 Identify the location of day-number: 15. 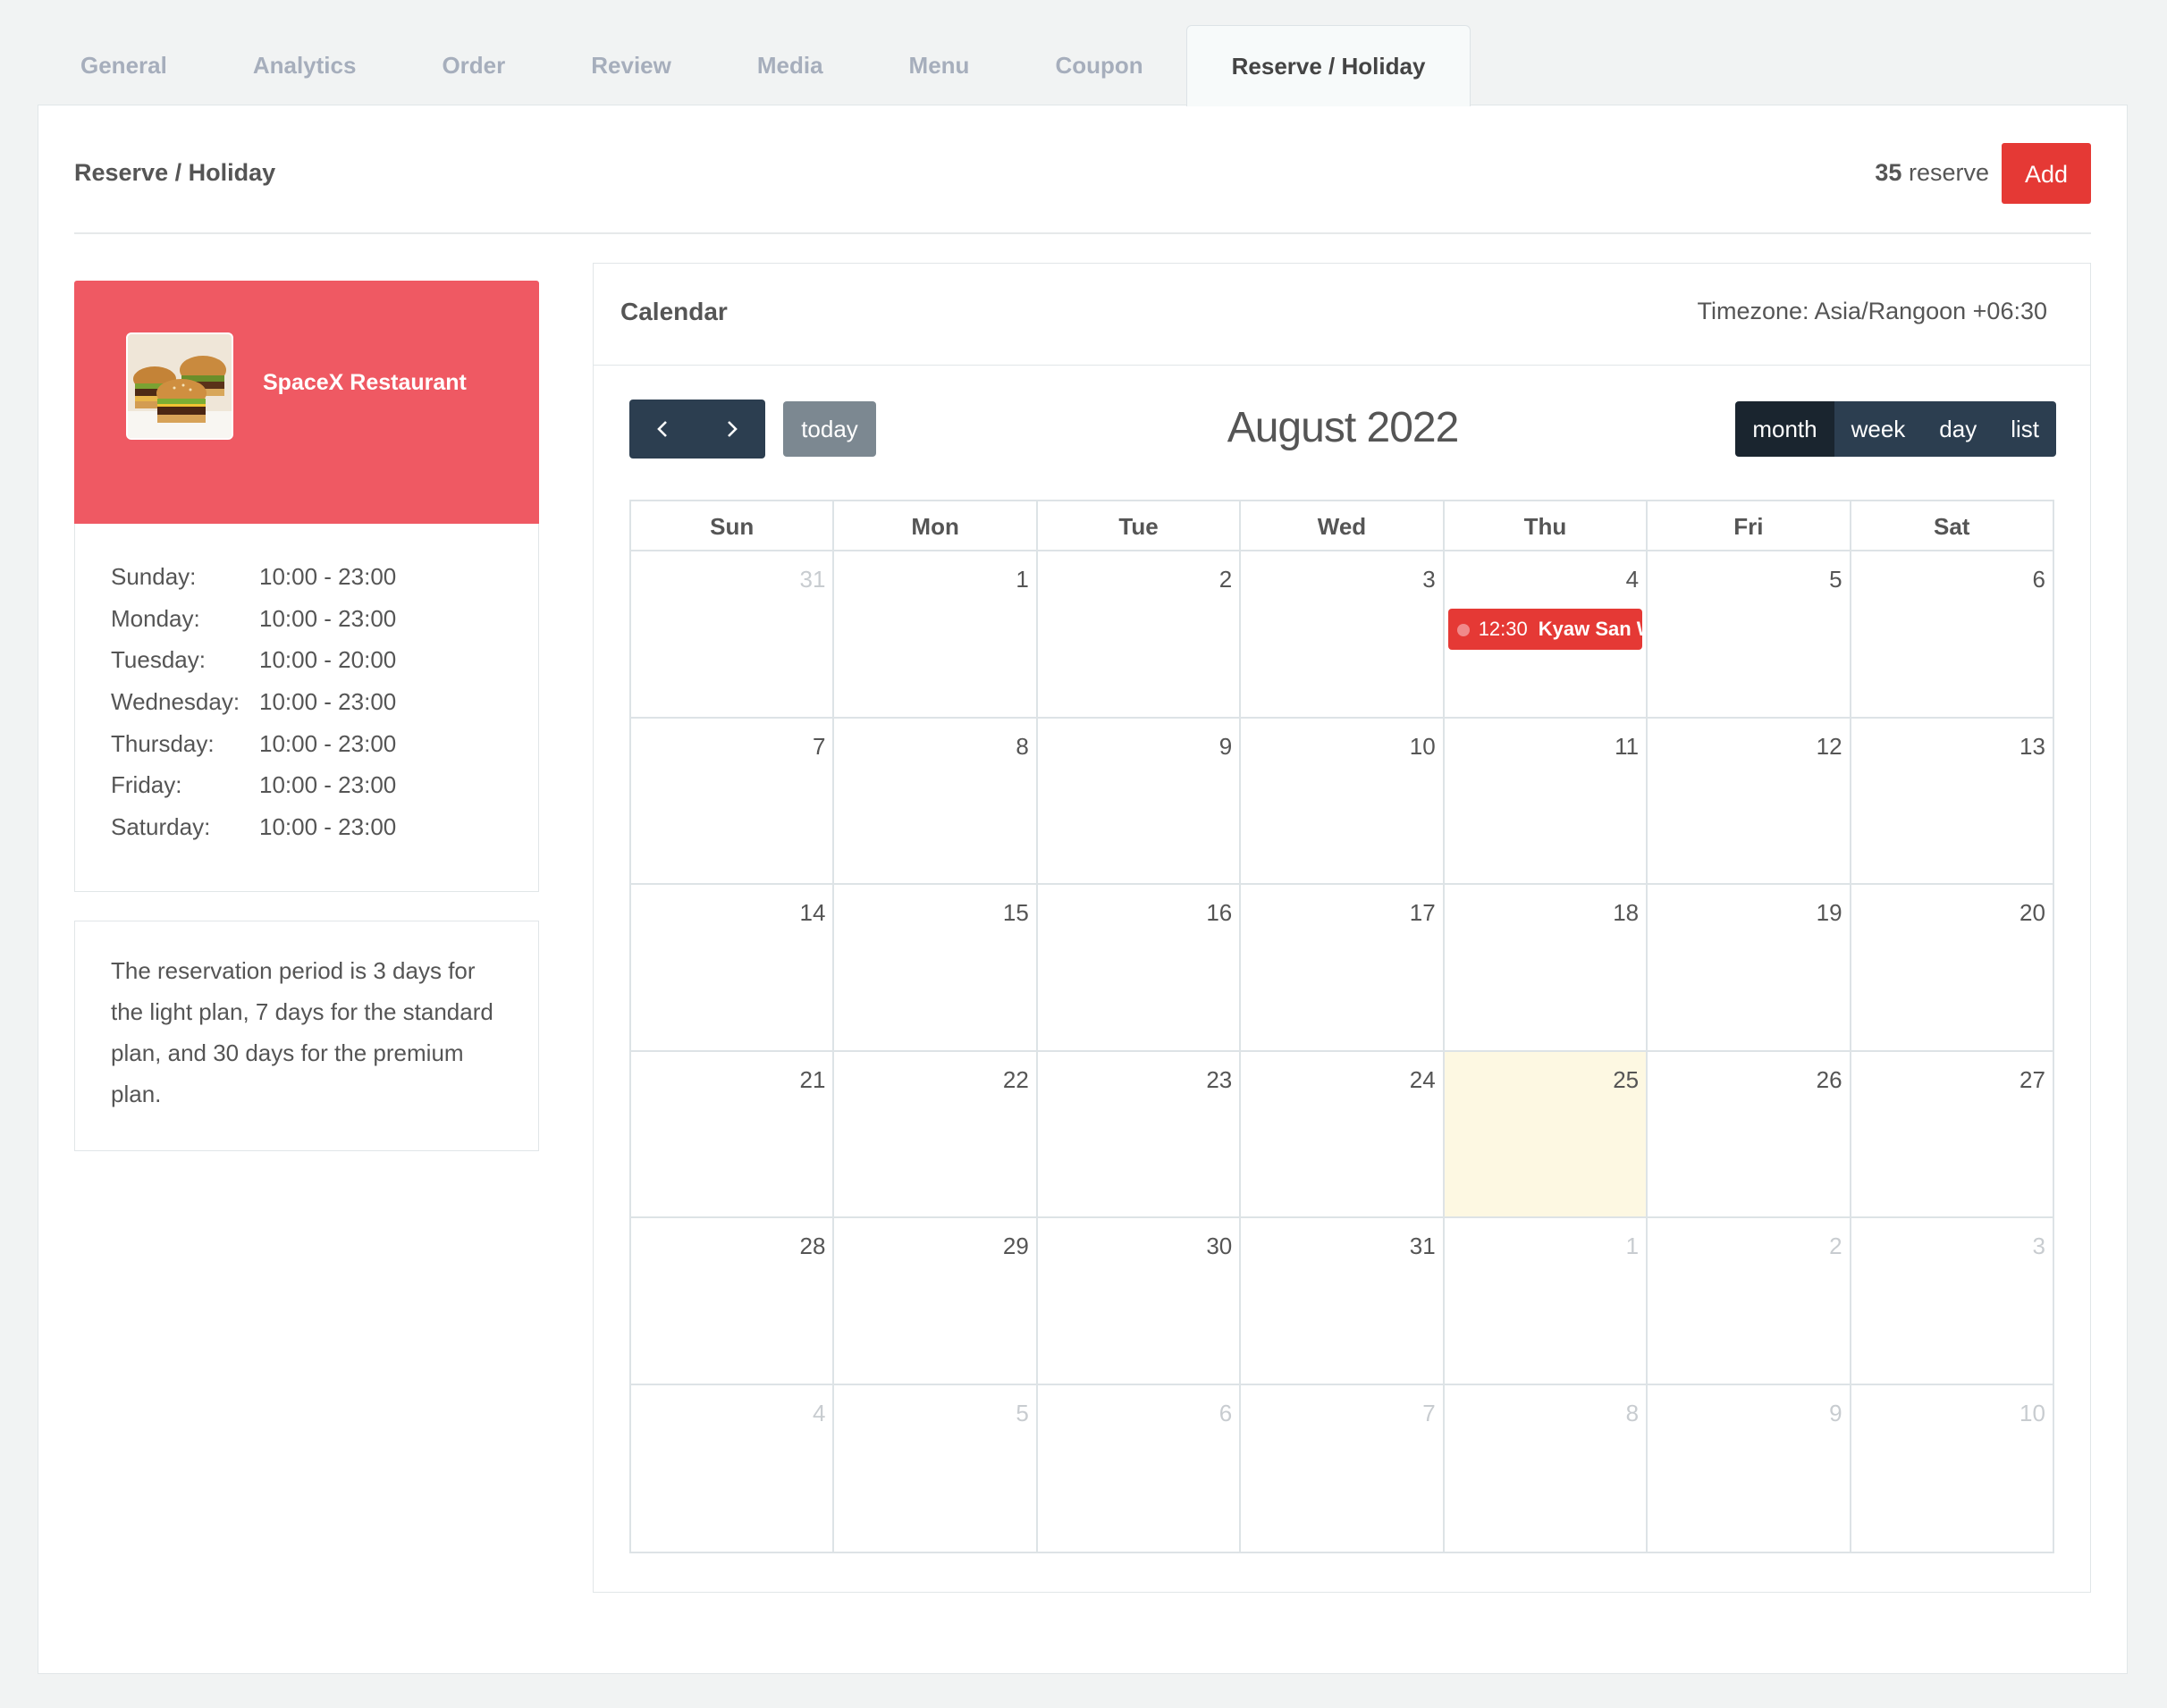
(1016, 913).